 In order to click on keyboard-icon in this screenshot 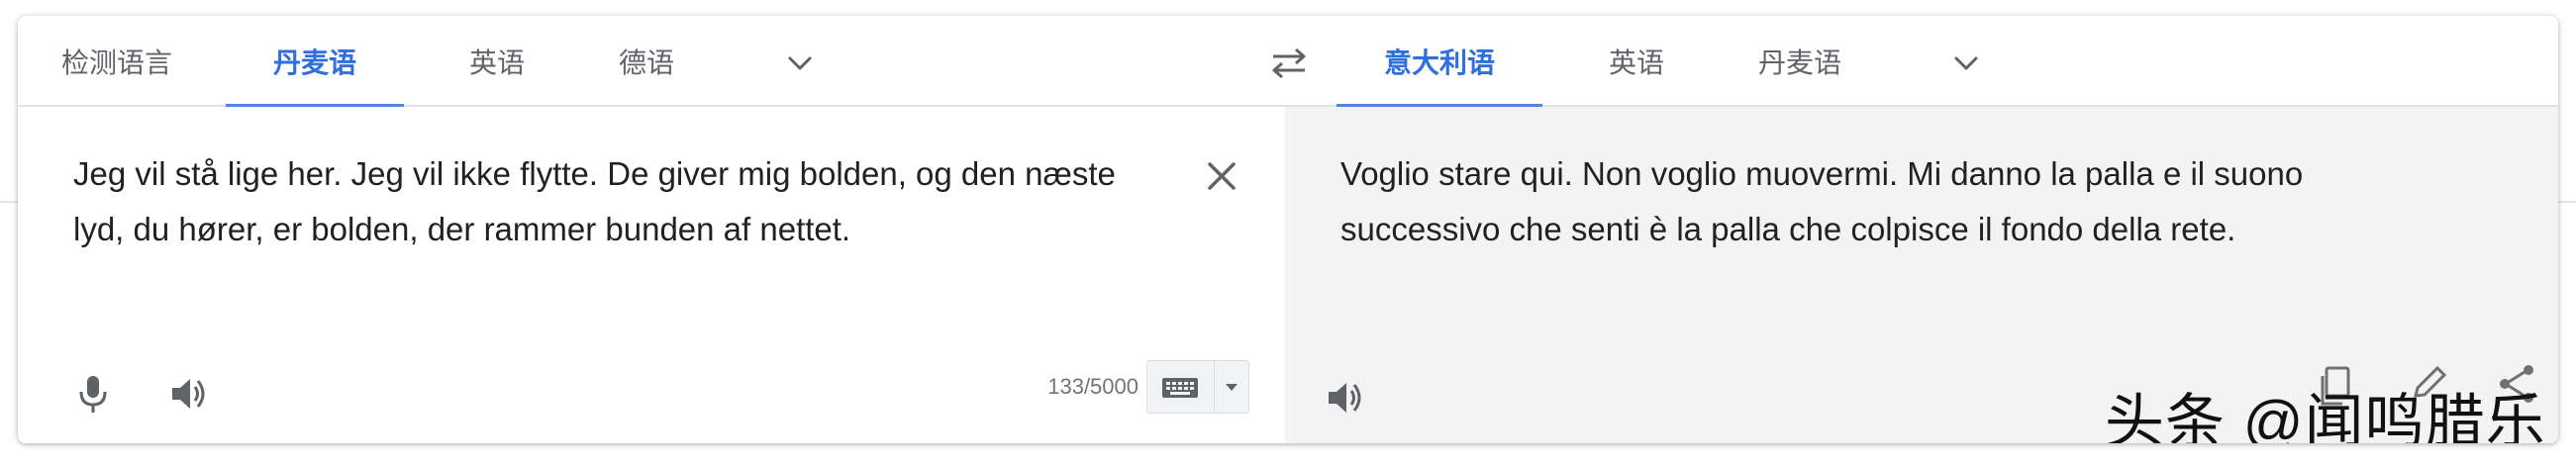, I will do `click(1181, 387)`.